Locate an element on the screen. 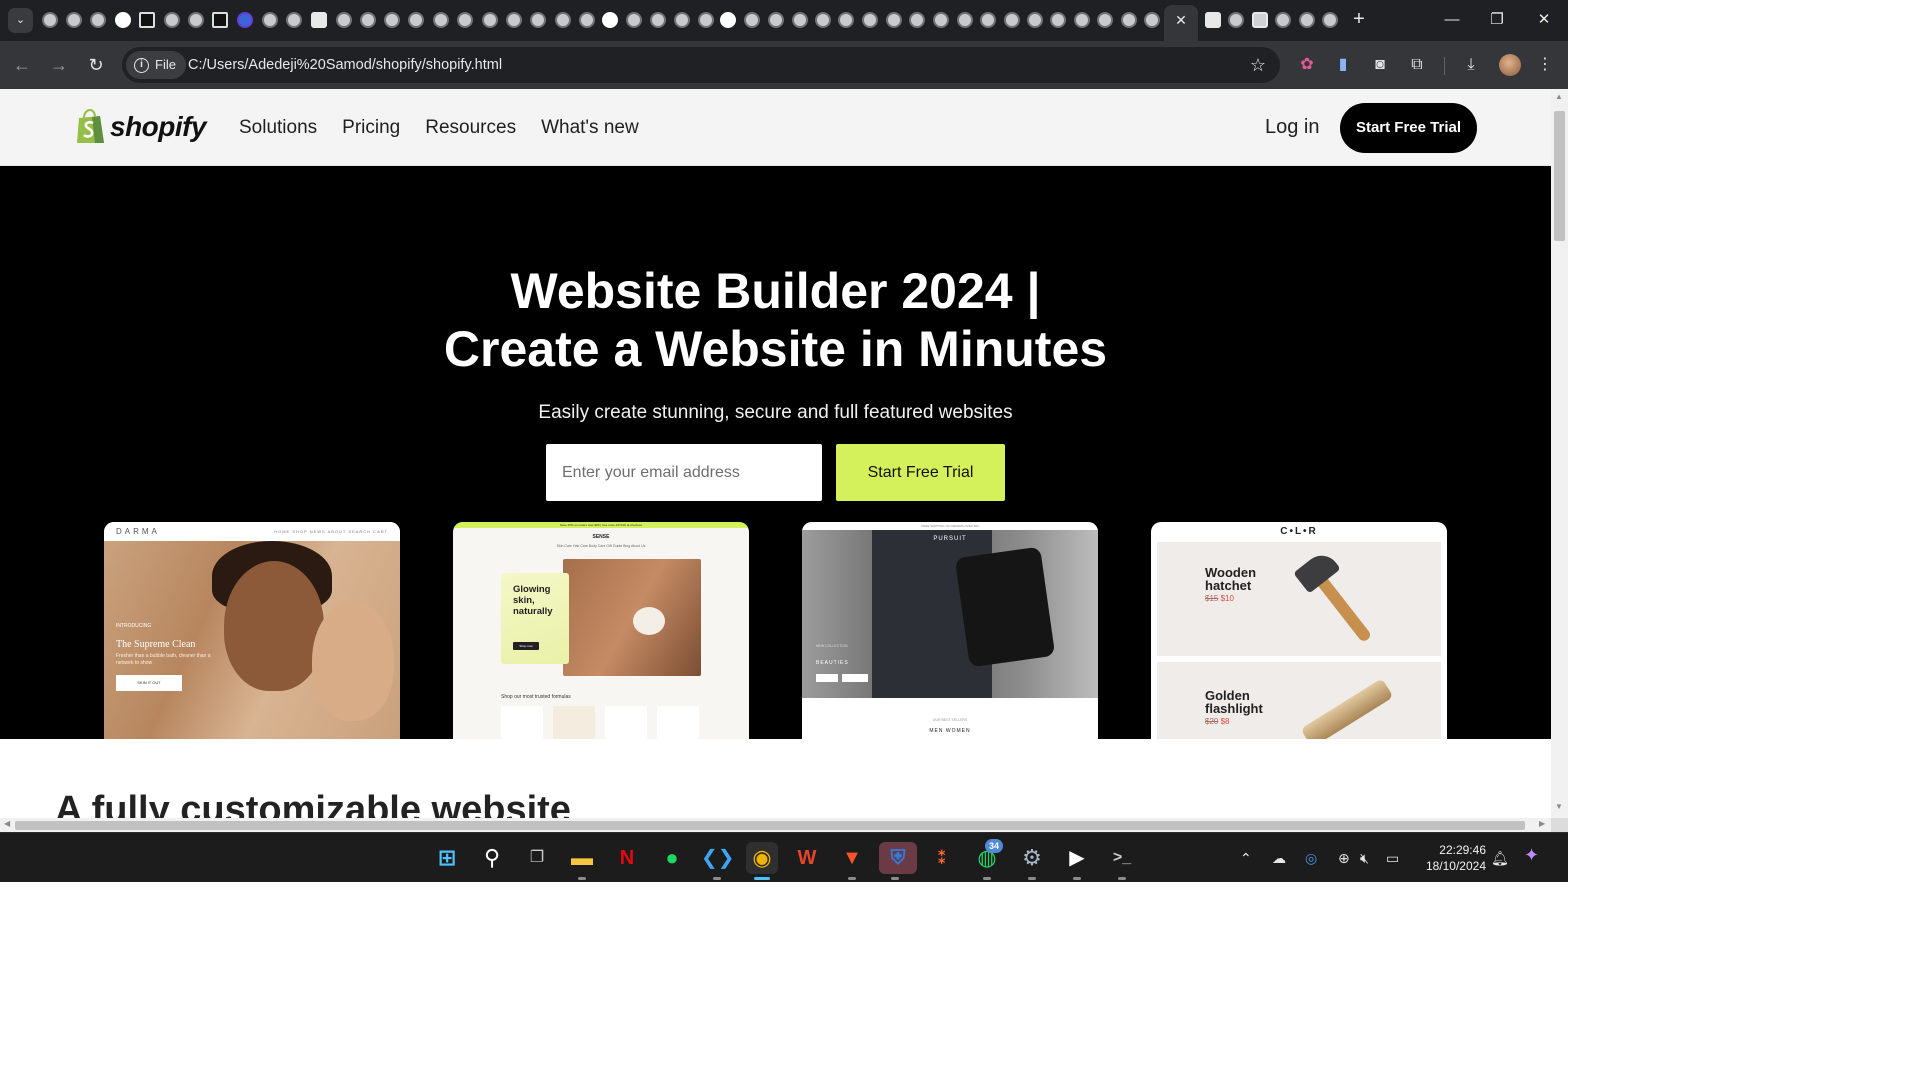 This screenshot has width=1920, height=1080. tab-camera-icon is located at coordinates (1213, 20).